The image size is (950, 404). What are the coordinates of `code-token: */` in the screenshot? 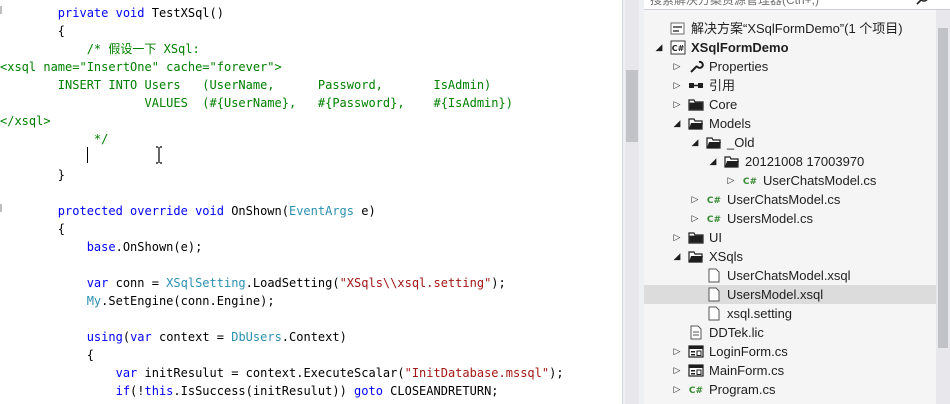 It's located at (54, 139).